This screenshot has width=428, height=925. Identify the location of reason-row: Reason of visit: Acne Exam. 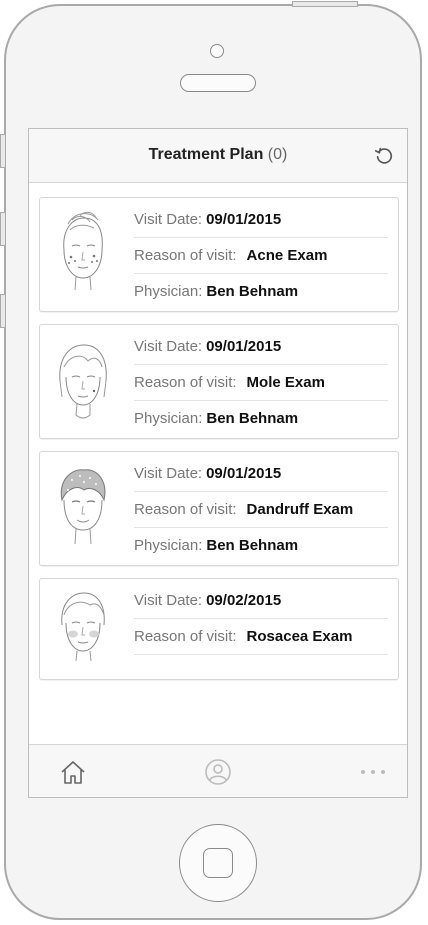
(261, 256).